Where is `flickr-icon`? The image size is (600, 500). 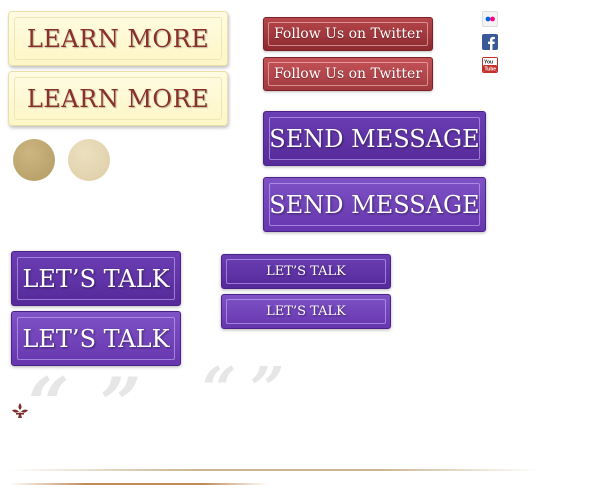
flickr-icon is located at coordinates (490, 19).